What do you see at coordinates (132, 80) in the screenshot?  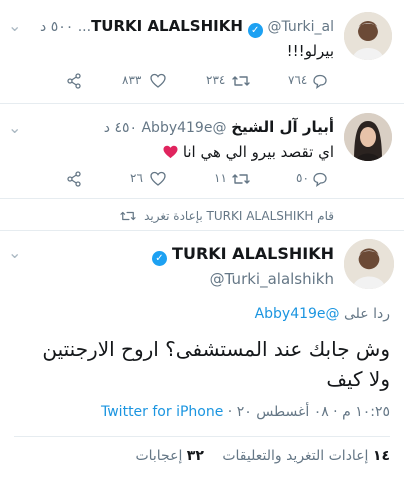 I see `like-count: ٨٣٣` at bounding box center [132, 80].